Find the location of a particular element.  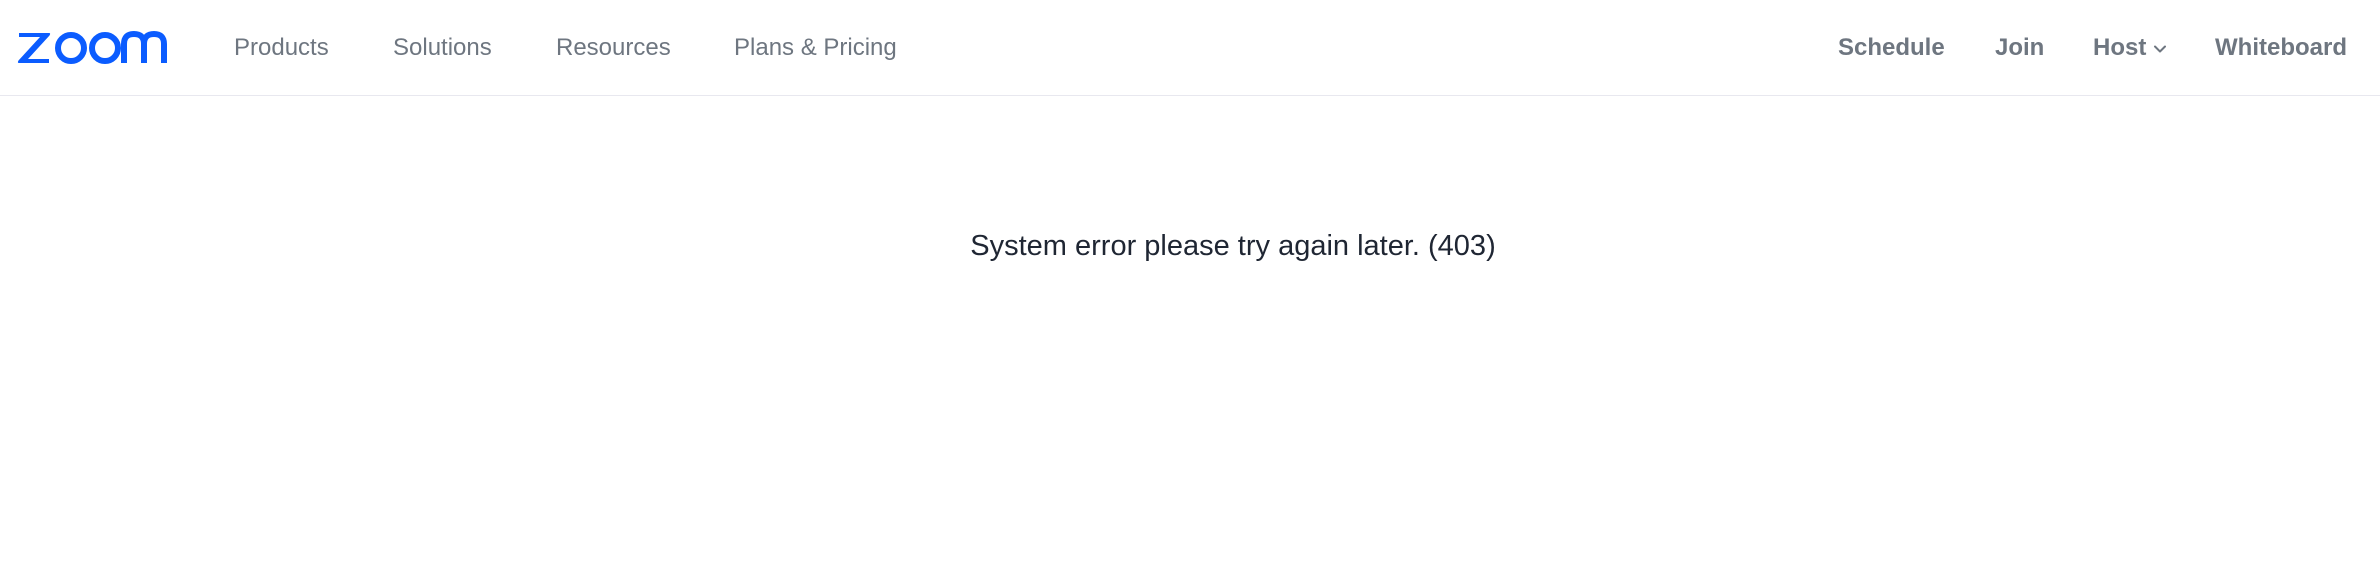

nav-solutions-link: Solutions is located at coordinates (442, 48).